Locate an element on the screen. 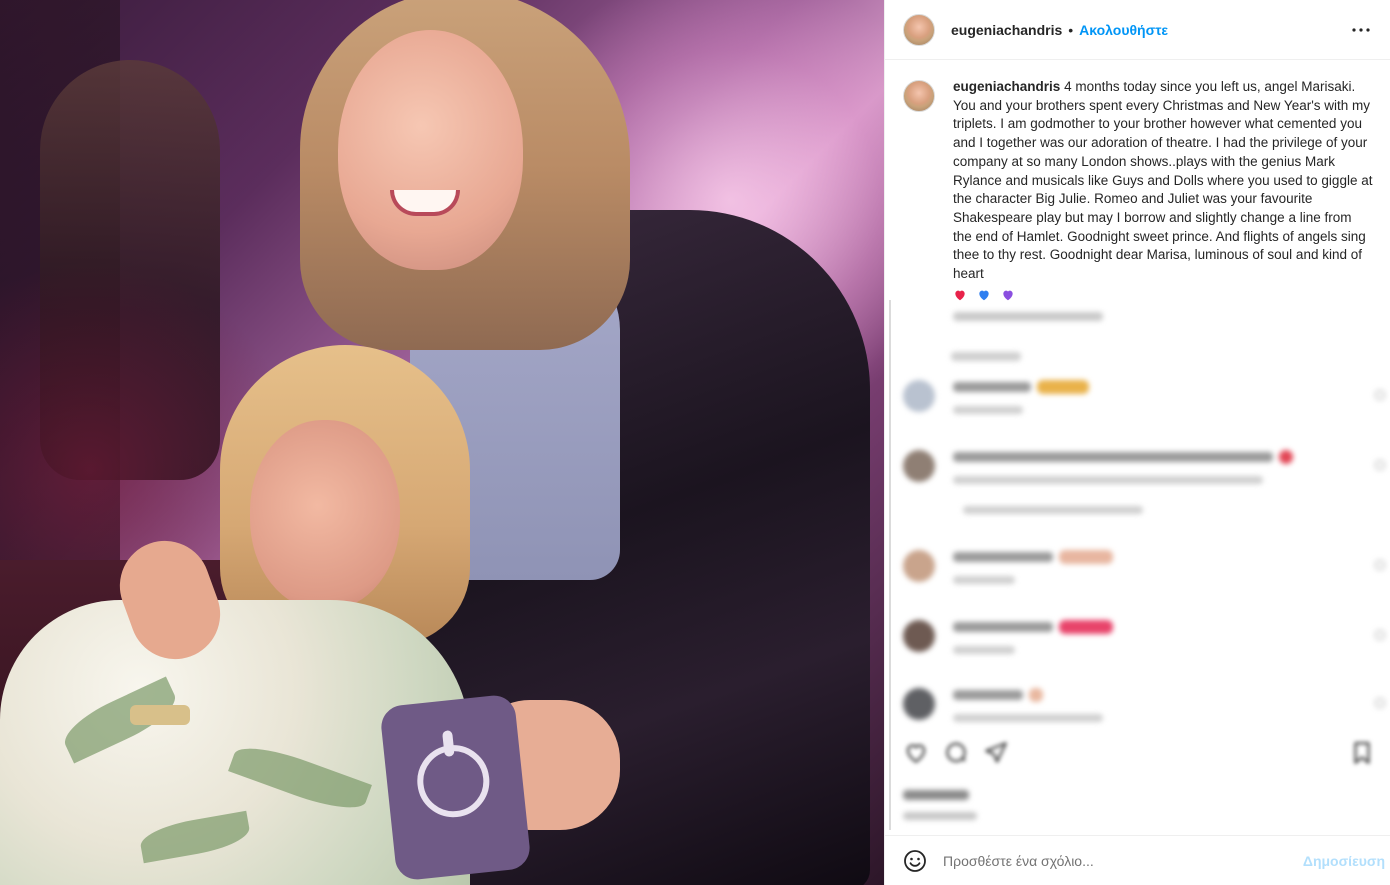 This screenshot has width=1390, height=885. photo-watch is located at coordinates (160, 715).